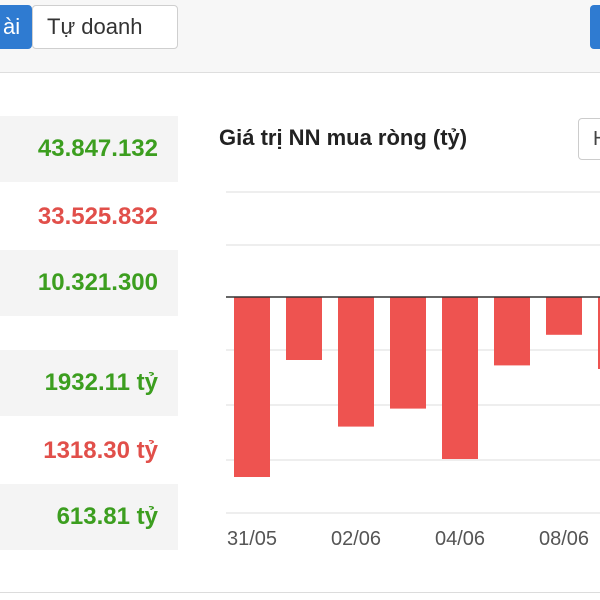 Image resolution: width=600 pixels, height=600 pixels. What do you see at coordinates (356, 539) in the screenshot?
I see `x-tick-label: 02/06` at bounding box center [356, 539].